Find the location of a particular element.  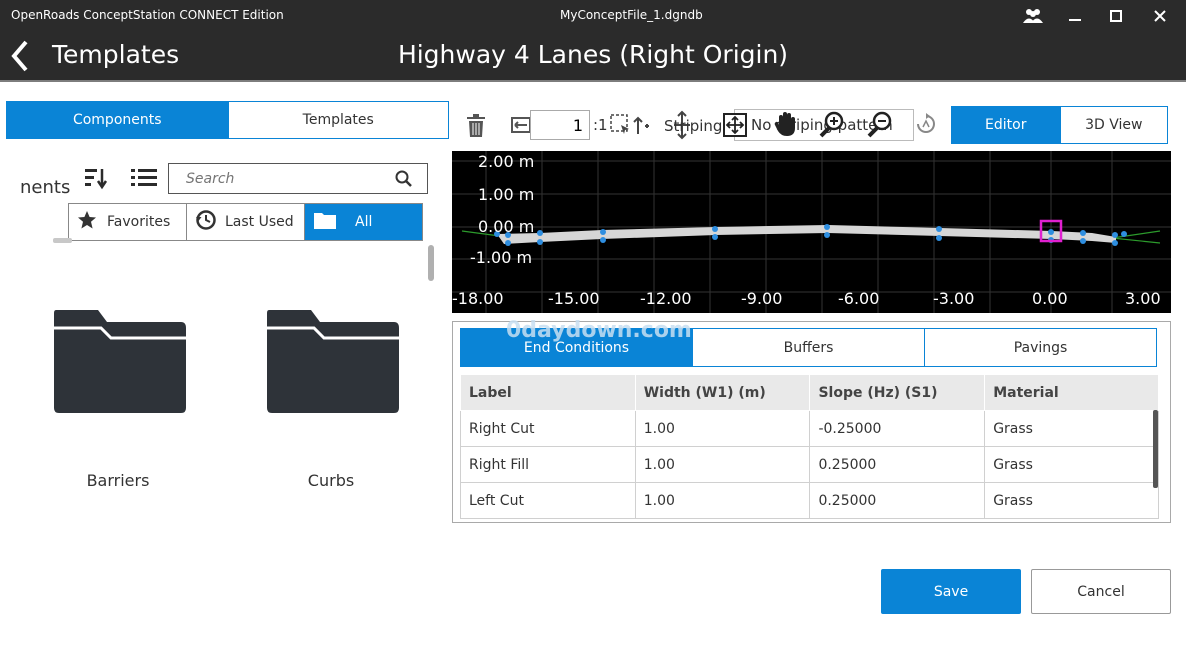

table-row: Right Cut 1.00 -0.25000 Grass is located at coordinates (809, 428).